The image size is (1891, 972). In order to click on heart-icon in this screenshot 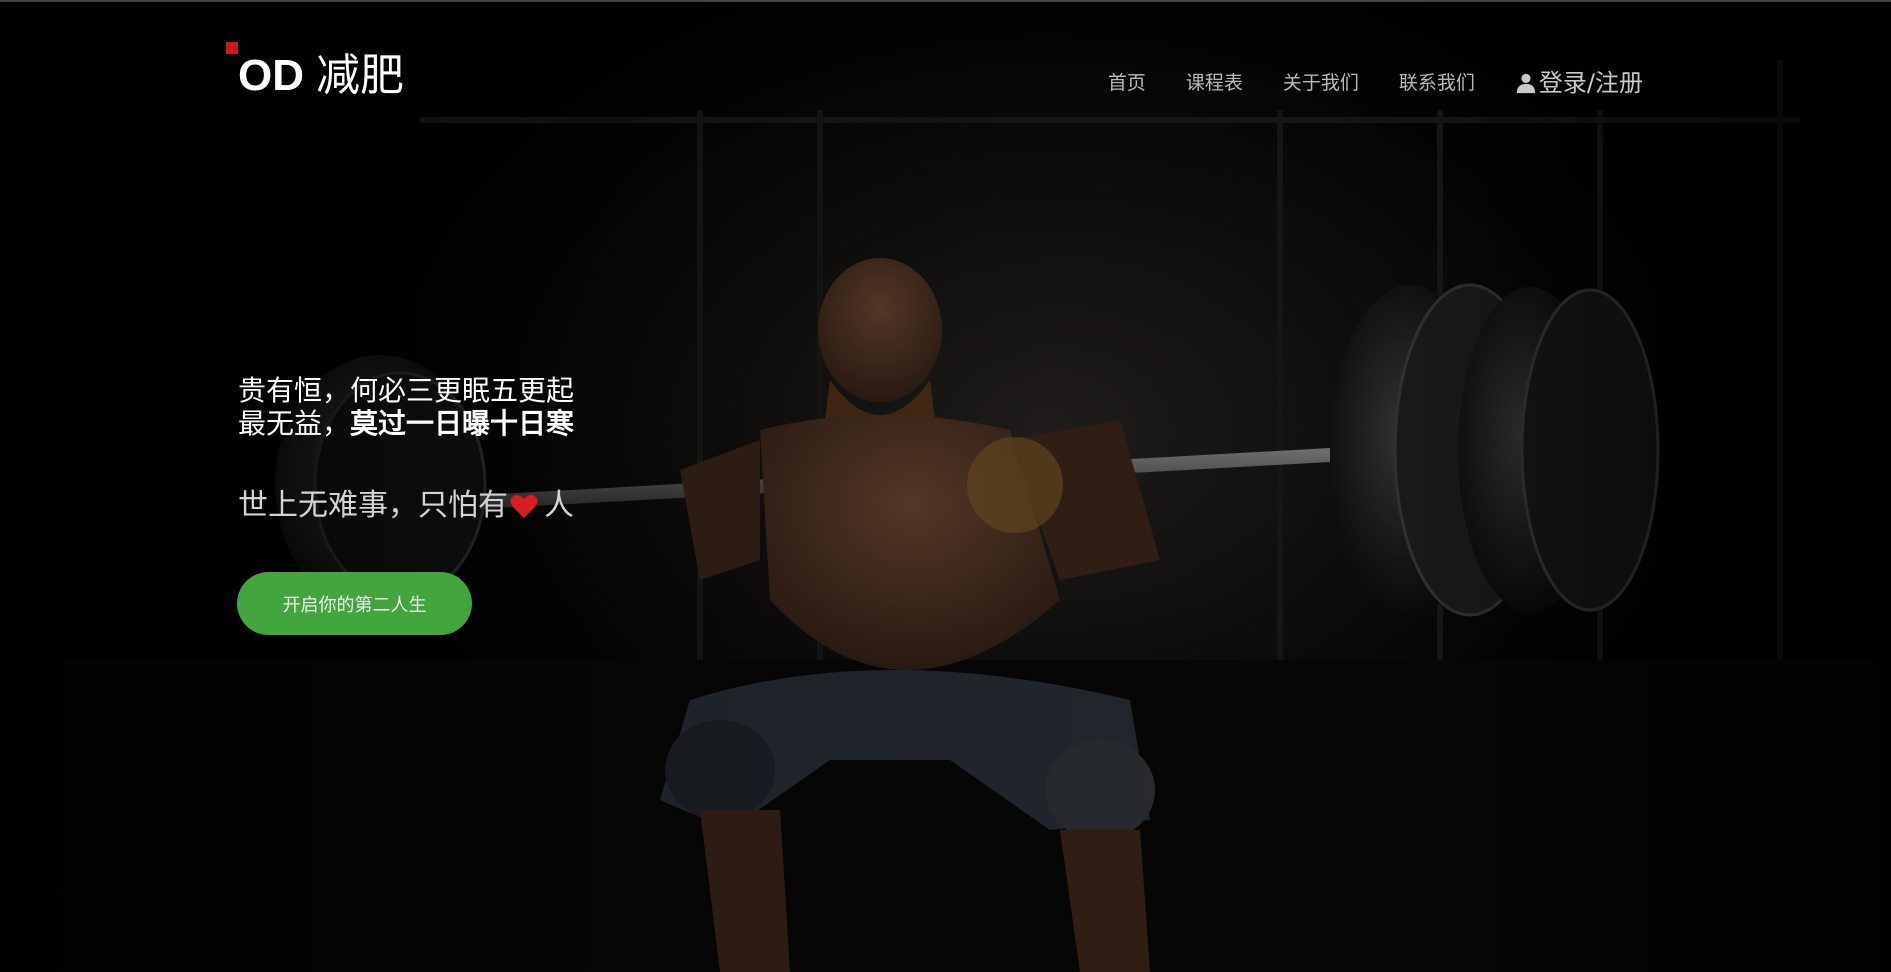, I will do `click(524, 506)`.